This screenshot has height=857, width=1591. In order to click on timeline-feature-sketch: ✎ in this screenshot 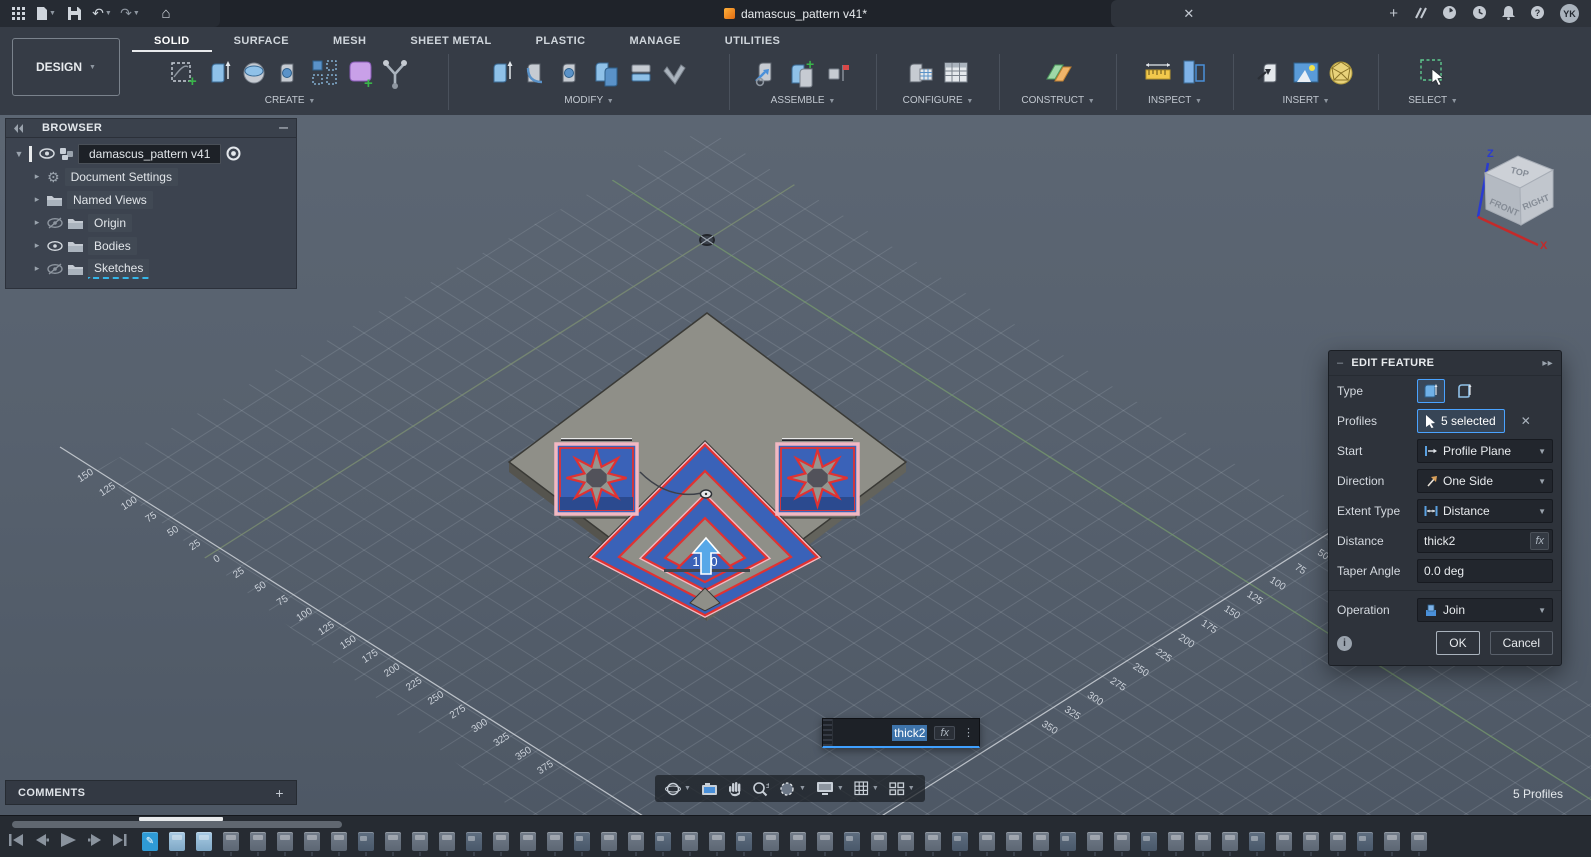, I will do `click(150, 844)`.